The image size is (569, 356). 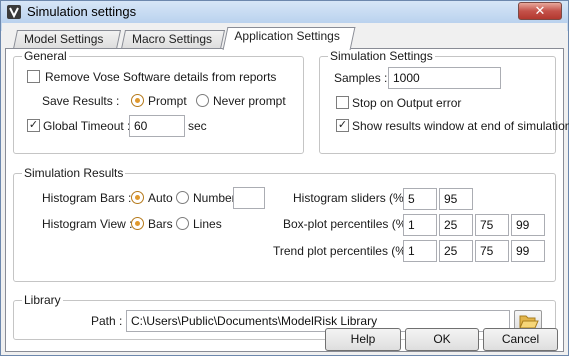 I want to click on close-icon: ✕, so click(x=540, y=10).